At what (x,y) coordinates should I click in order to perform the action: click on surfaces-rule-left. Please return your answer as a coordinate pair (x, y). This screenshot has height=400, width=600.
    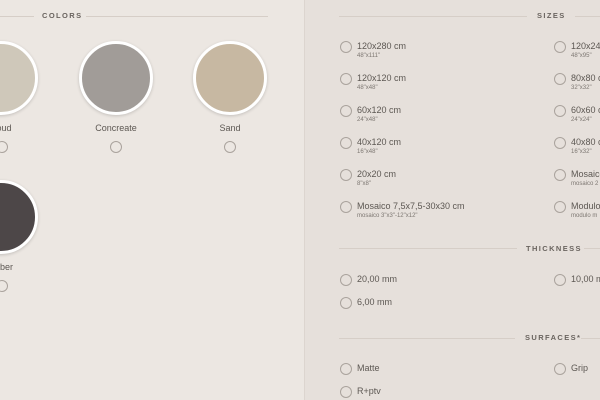
    Looking at the image, I should click on (427, 338).